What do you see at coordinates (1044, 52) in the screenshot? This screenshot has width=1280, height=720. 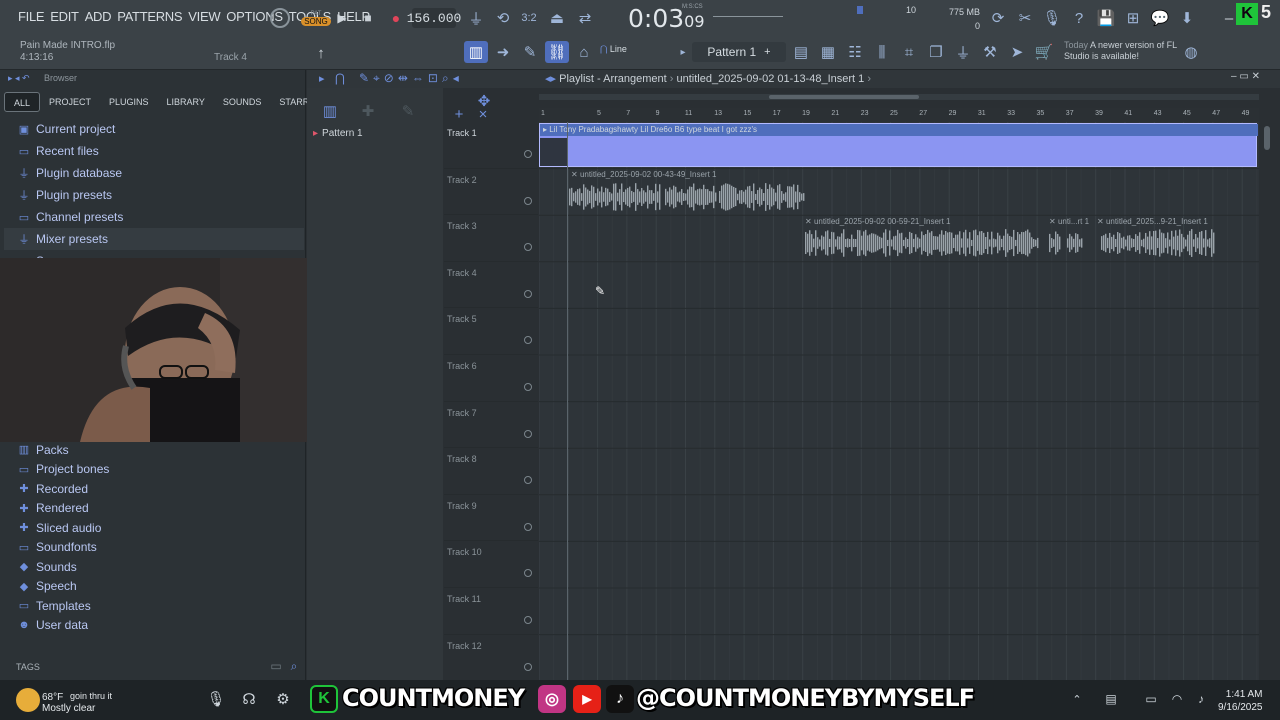 I see `cart-icon: 🛒` at bounding box center [1044, 52].